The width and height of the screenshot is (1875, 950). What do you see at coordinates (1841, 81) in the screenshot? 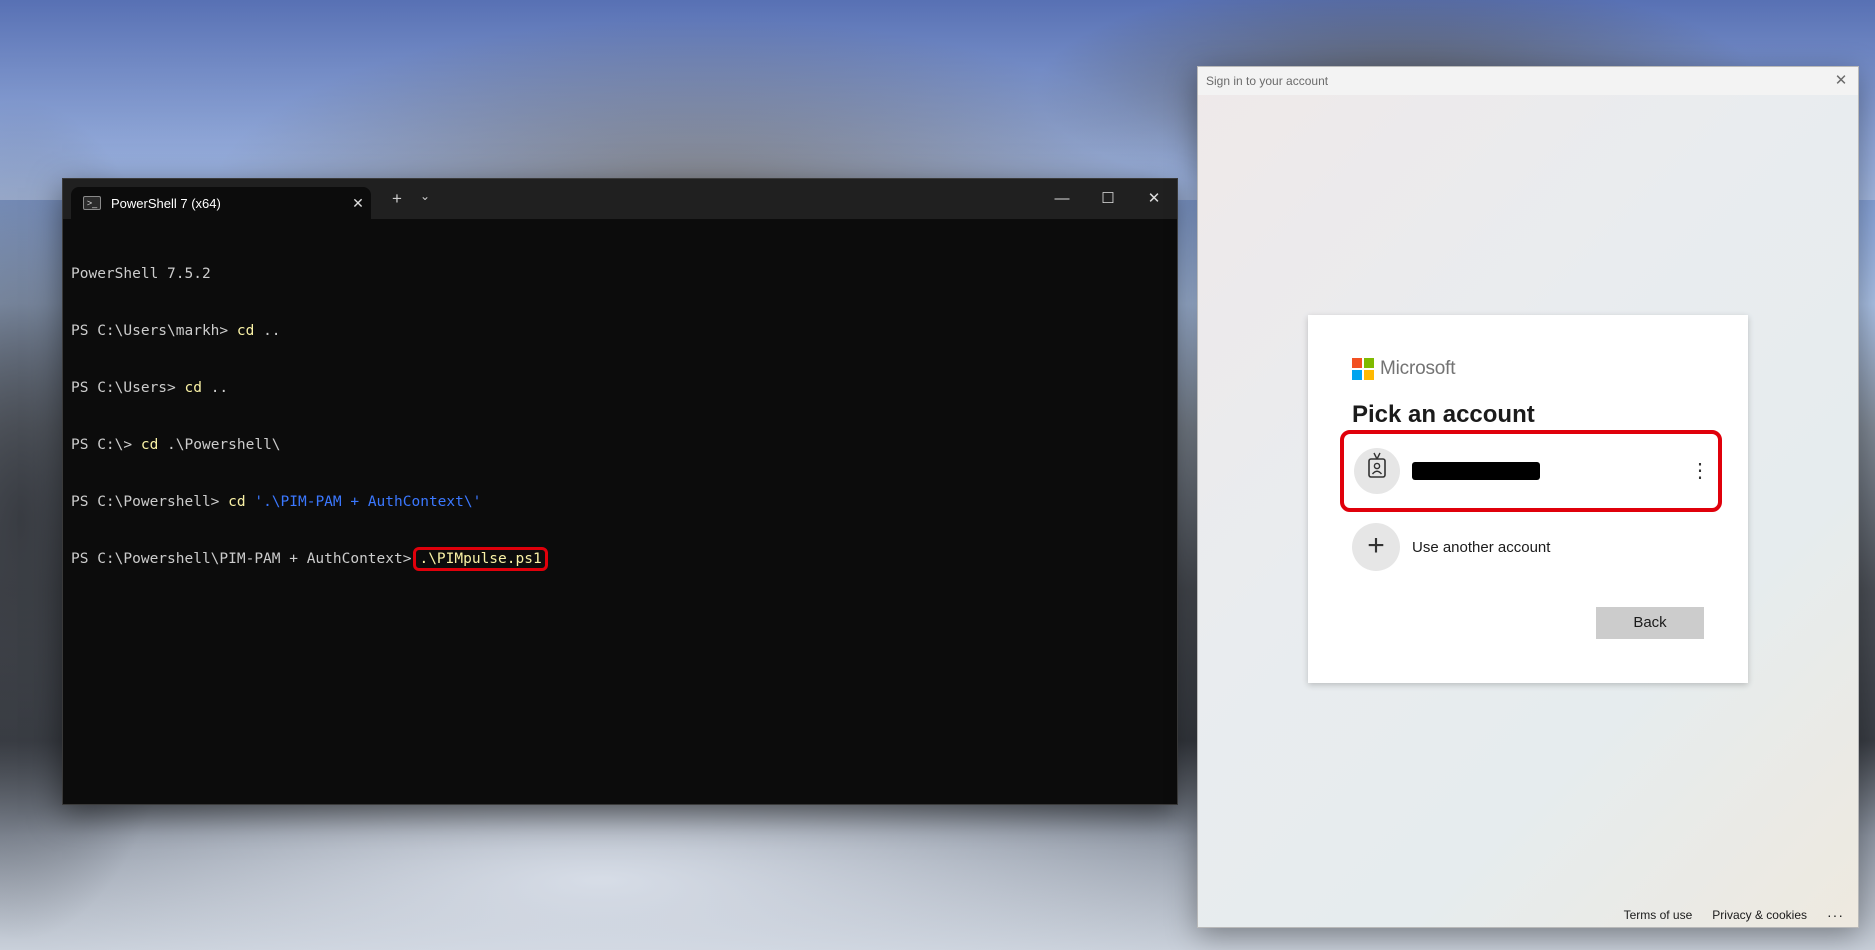
I see `close-icon: ✕` at bounding box center [1841, 81].